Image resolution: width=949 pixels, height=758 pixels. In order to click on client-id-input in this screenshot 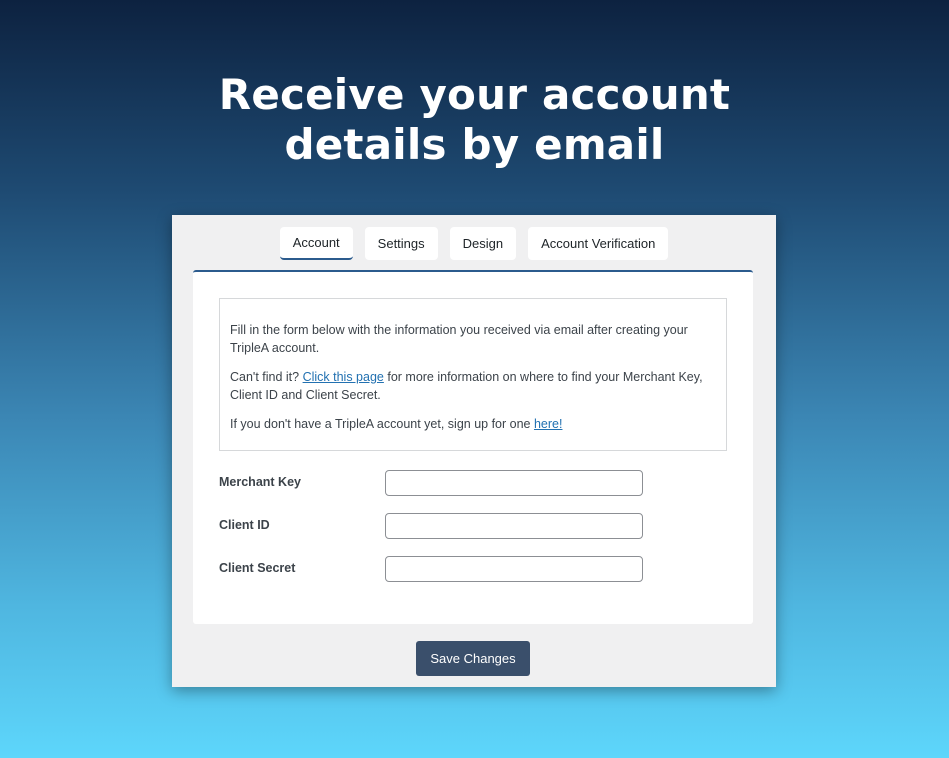, I will do `click(514, 526)`.